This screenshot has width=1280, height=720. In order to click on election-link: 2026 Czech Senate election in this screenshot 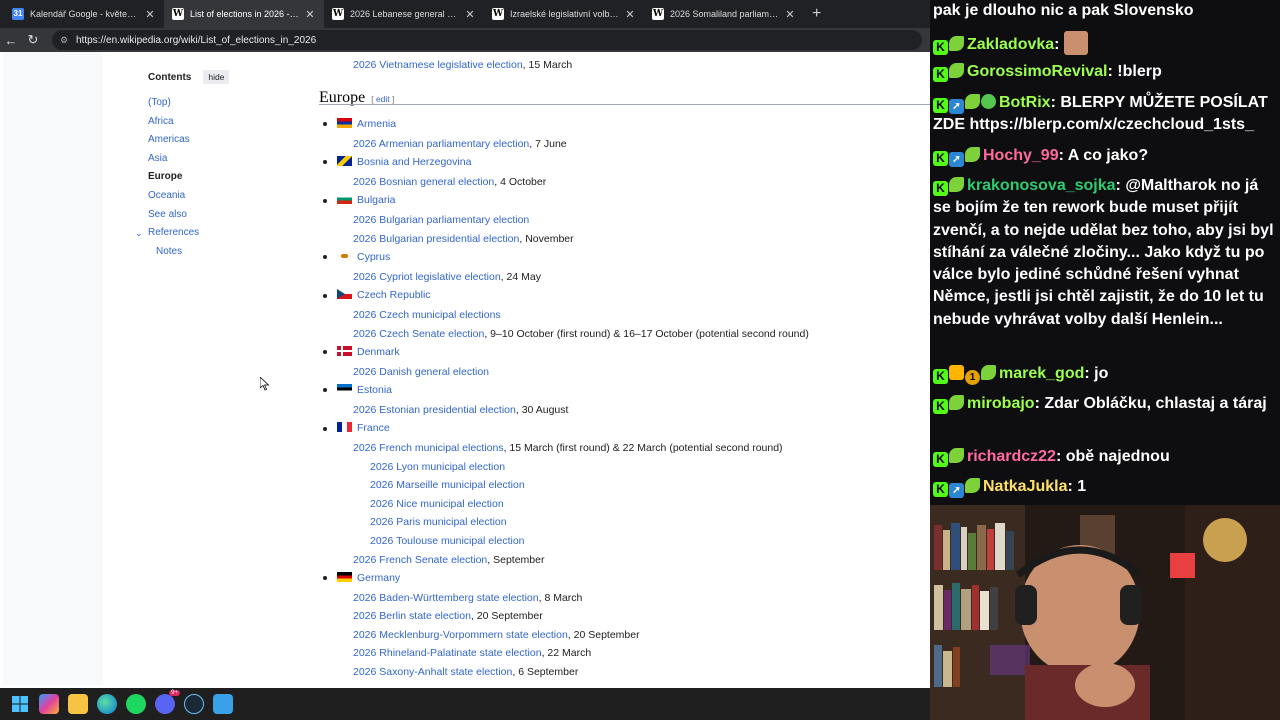, I will do `click(418, 334)`.